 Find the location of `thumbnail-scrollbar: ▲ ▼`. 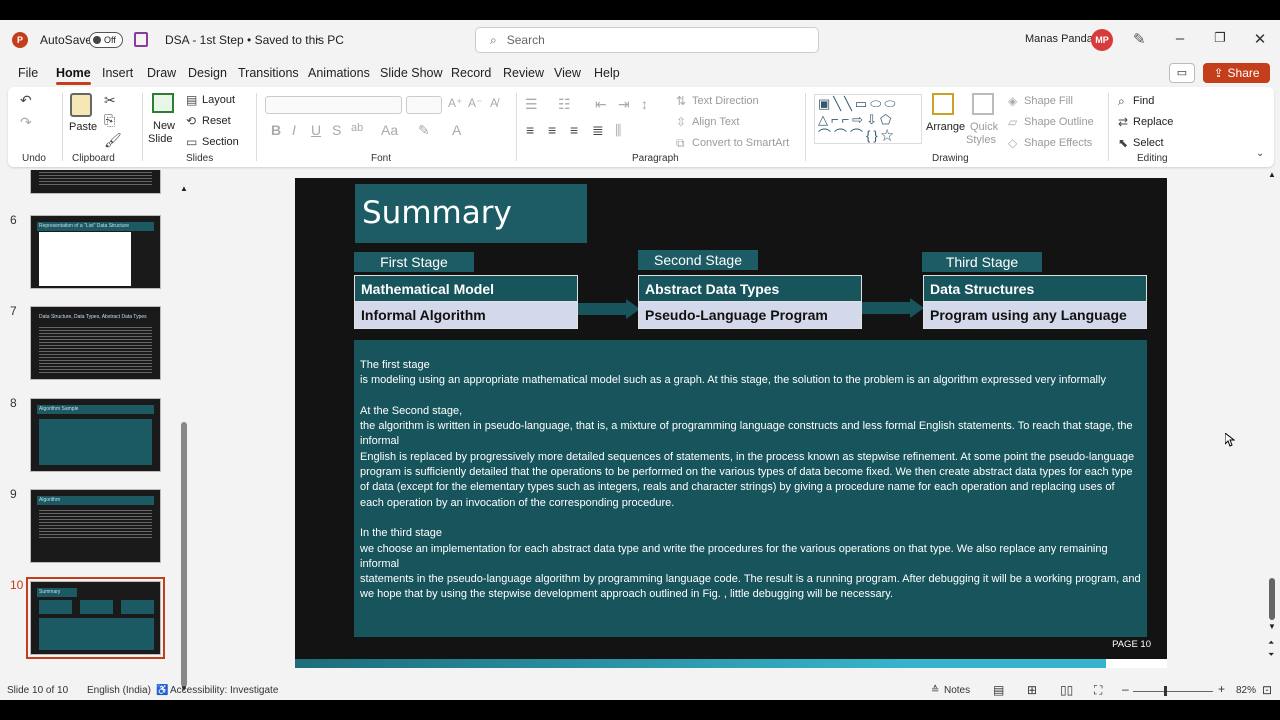

thumbnail-scrollbar: ▲ ▼ is located at coordinates (184, 440).